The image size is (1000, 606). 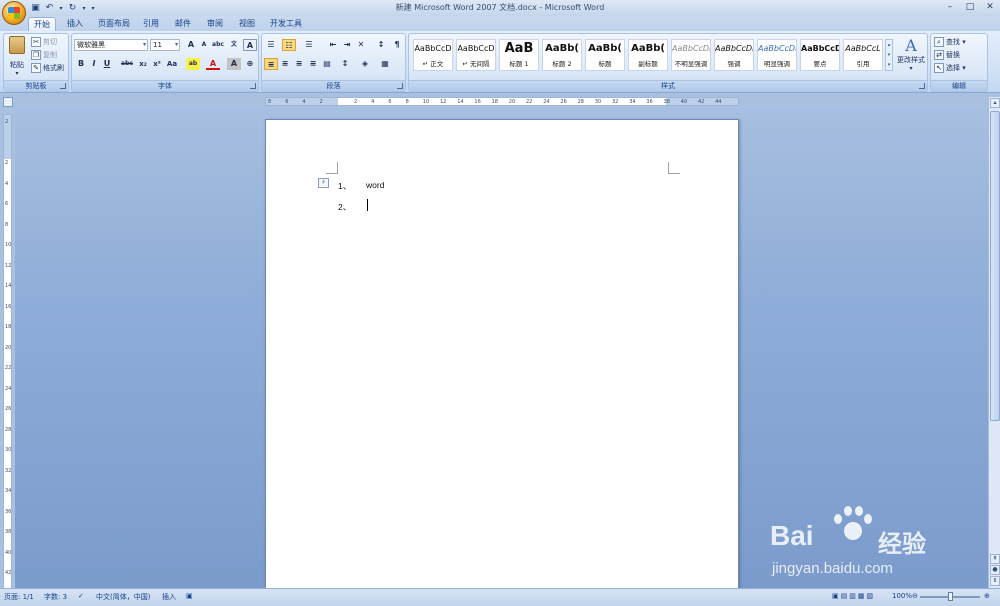 I want to click on style-emphasis: AaBbCcDı 强调, so click(x=734, y=55).